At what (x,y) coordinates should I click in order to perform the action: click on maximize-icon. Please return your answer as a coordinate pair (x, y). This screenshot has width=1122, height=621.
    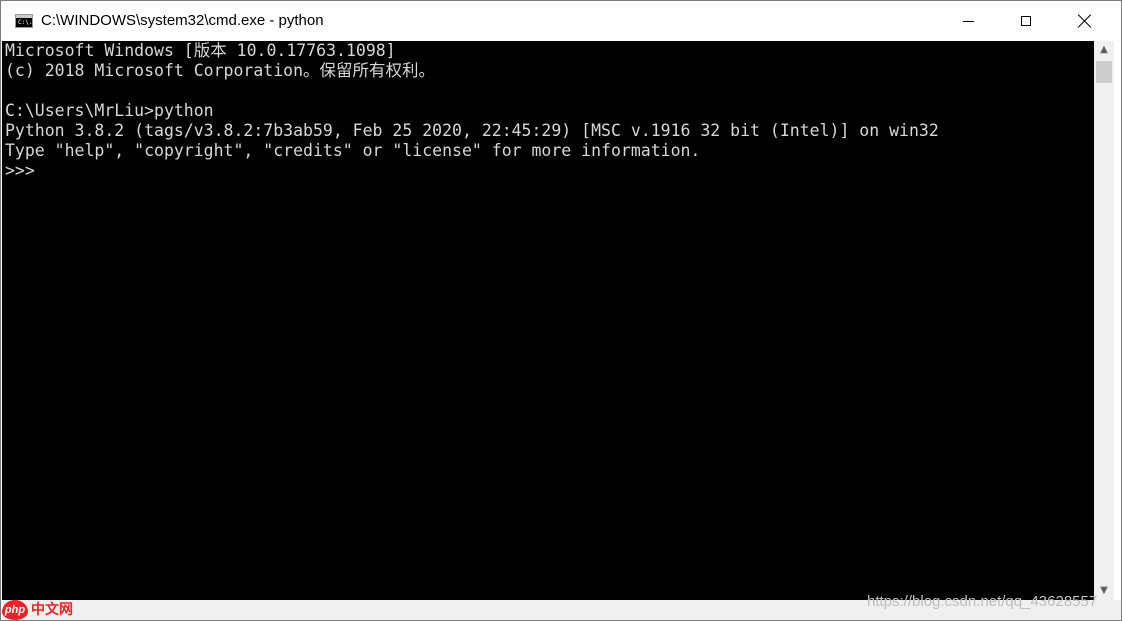
    Looking at the image, I should click on (1026, 21).